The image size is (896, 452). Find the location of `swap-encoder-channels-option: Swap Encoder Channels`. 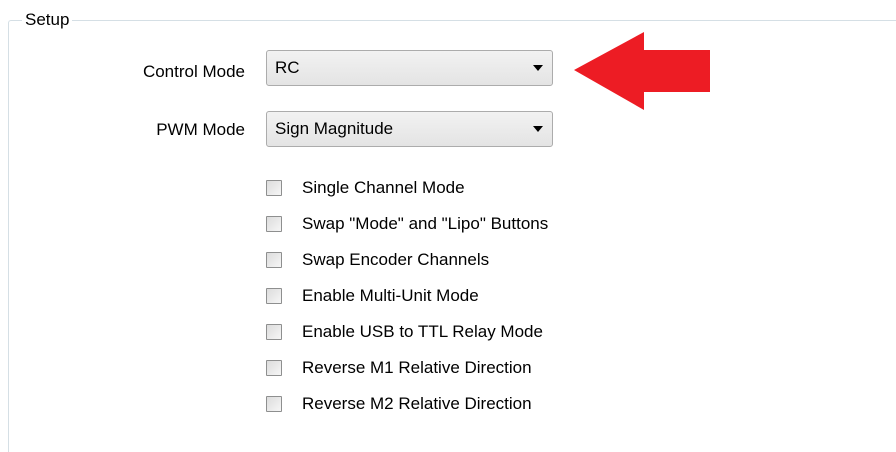

swap-encoder-channels-option: Swap Encoder Channels is located at coordinates (407, 260).